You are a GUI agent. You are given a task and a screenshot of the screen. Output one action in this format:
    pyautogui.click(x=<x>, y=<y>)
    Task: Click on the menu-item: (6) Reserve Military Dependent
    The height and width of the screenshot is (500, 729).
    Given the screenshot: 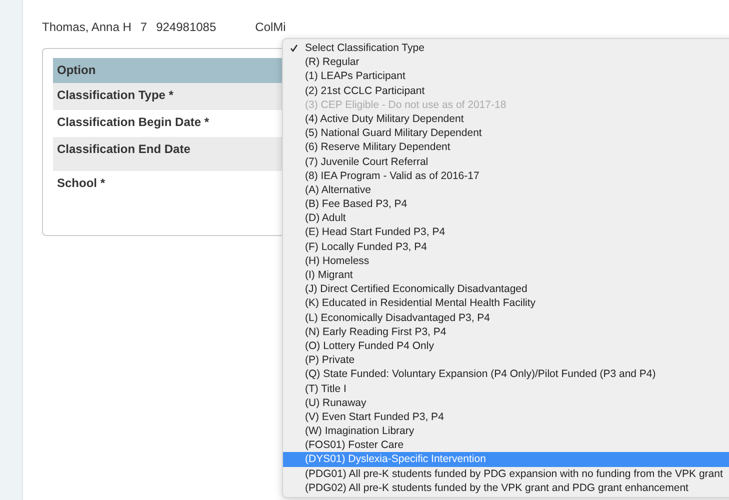 What is the action you would take?
    pyautogui.click(x=506, y=147)
    